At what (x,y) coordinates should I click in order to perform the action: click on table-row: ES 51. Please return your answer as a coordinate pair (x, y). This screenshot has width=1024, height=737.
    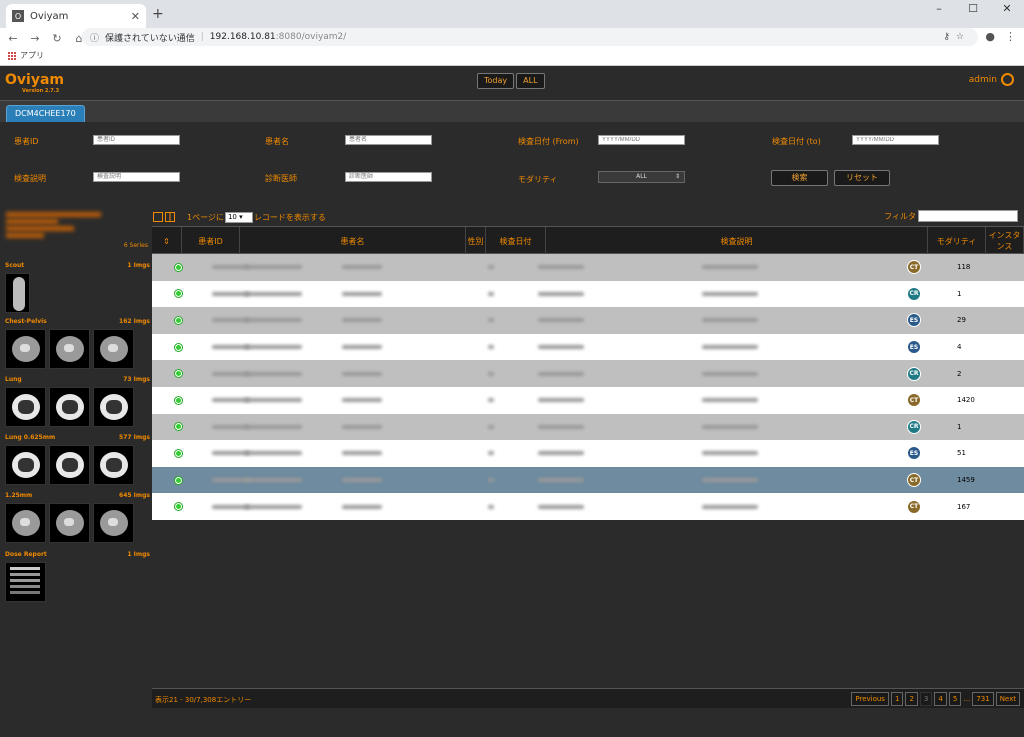
    Looking at the image, I should click on (588, 453).